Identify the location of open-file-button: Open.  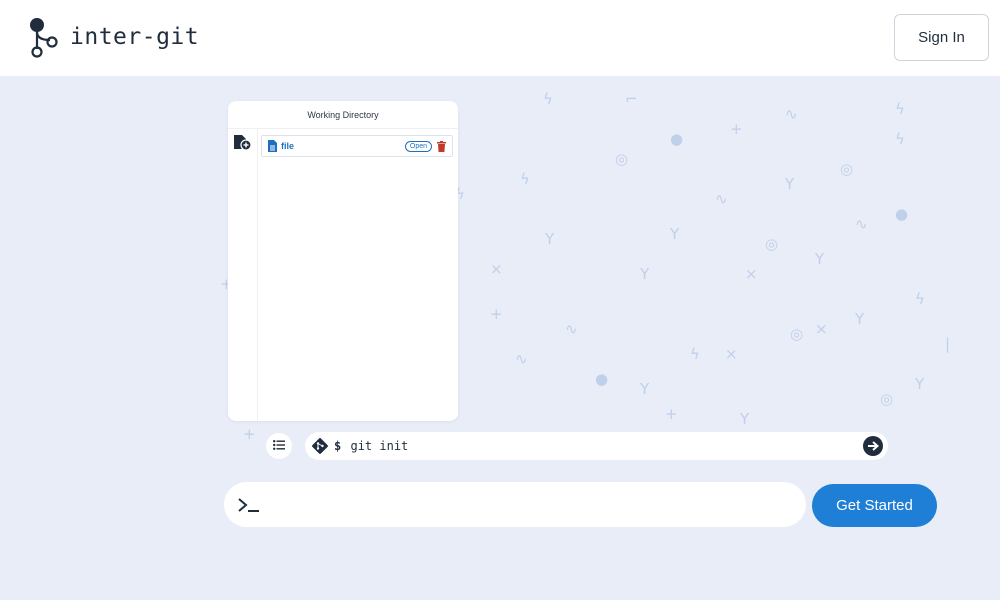
(418, 146).